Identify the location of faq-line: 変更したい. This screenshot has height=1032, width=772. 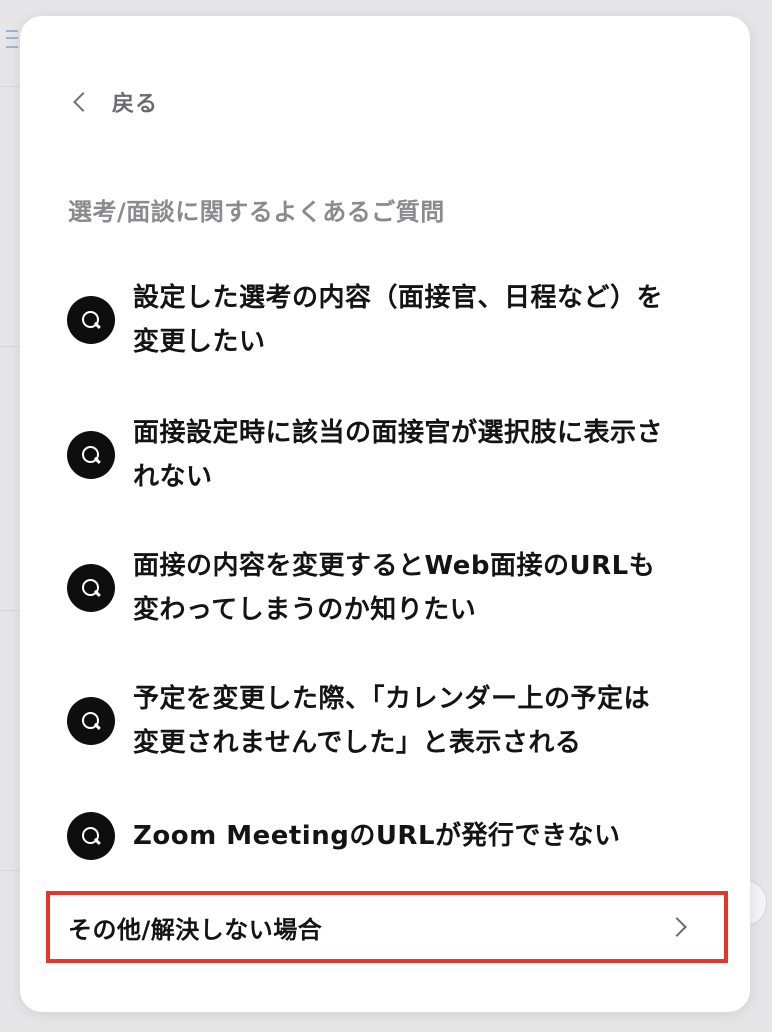
(199, 342).